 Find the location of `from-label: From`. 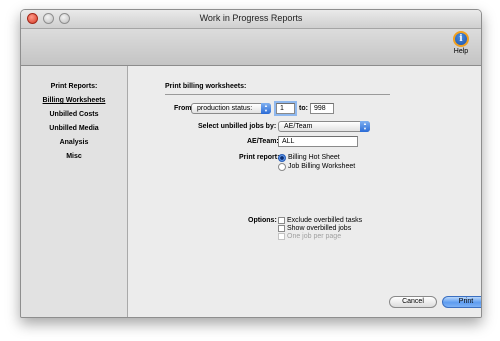

from-label: From is located at coordinates (183, 108).